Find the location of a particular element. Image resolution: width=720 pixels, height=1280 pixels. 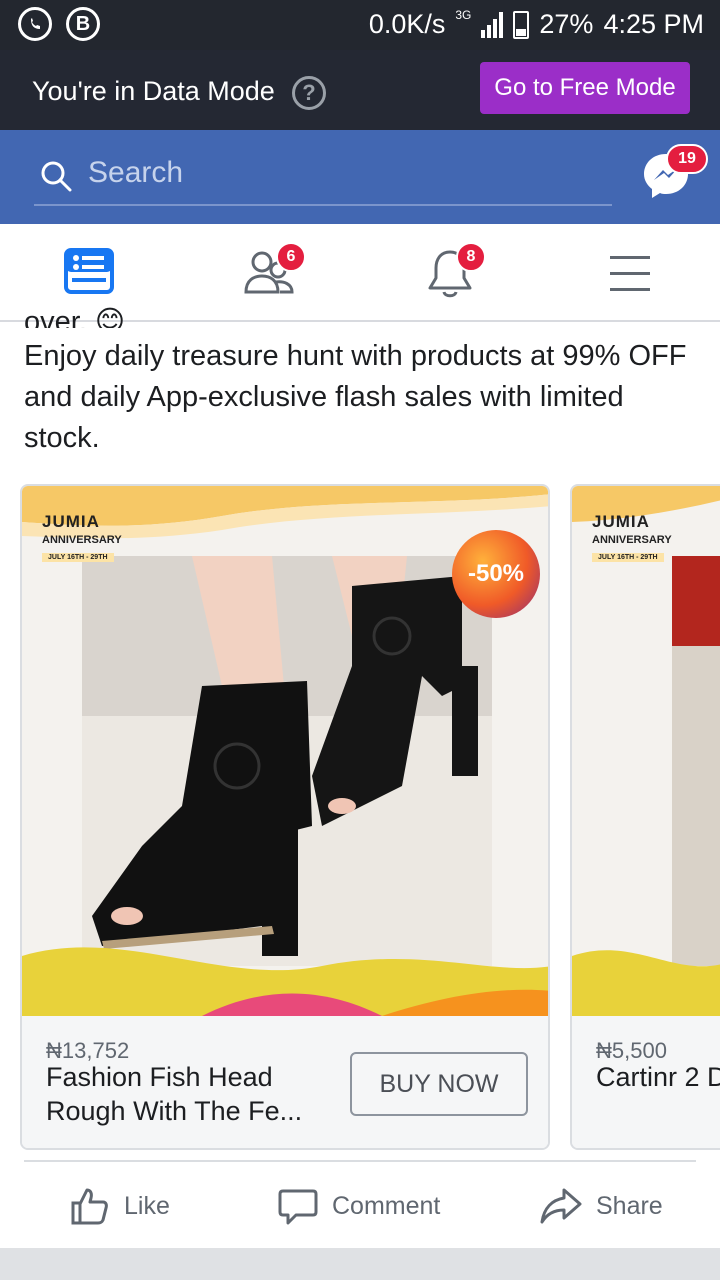

feed-divider is located at coordinates (360, 1264).